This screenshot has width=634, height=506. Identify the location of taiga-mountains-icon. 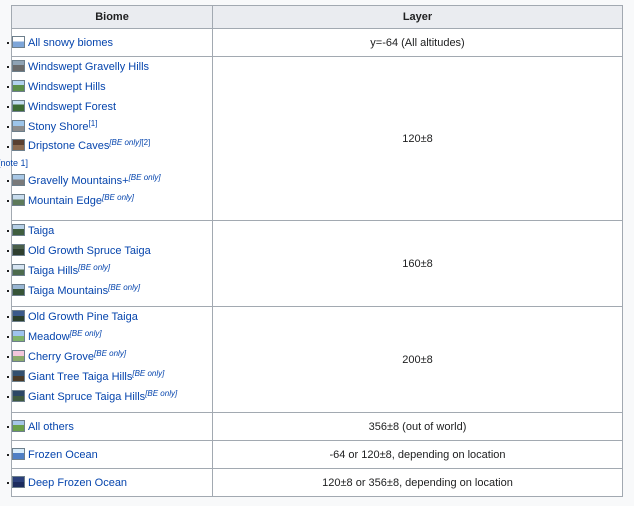
(18, 290).